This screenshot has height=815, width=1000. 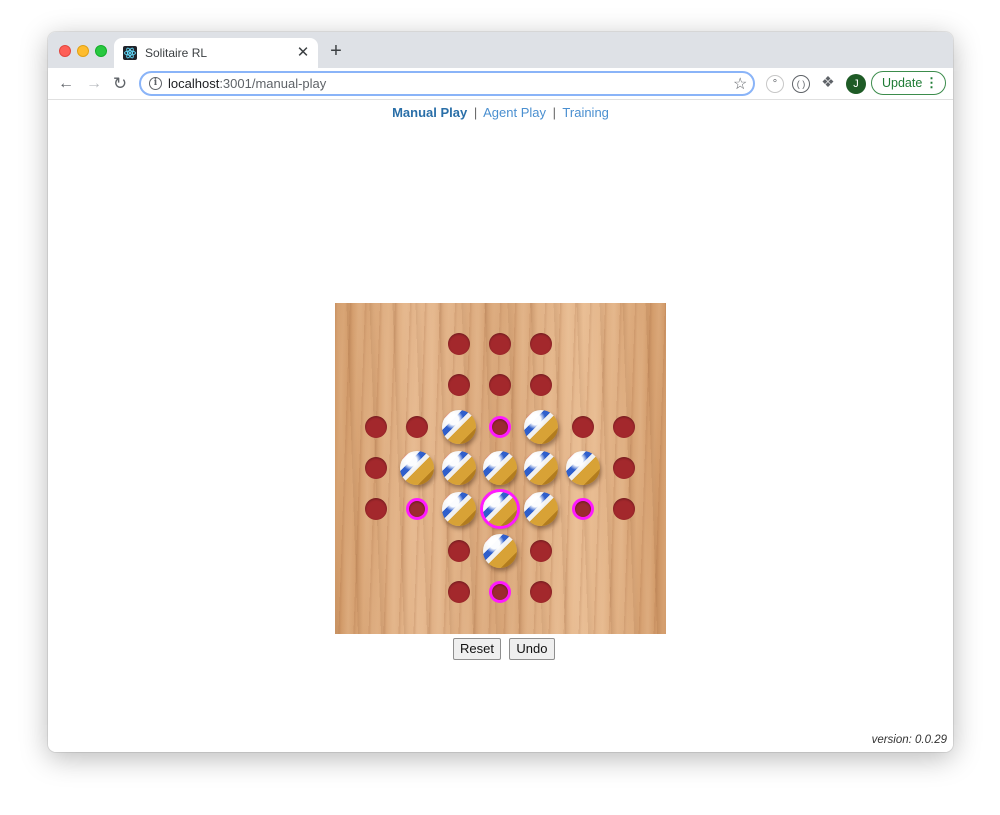 I want to click on tab-title: Solitaire RL, so click(x=176, y=53).